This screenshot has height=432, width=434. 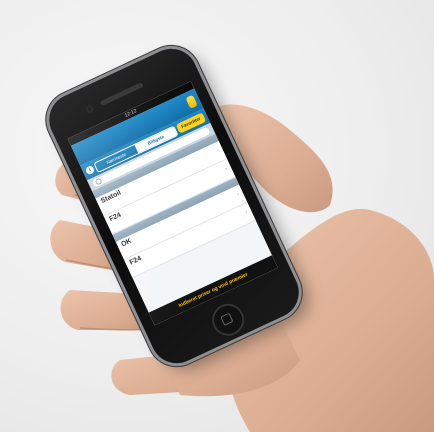 I want to click on front-camera-icon, so click(x=89, y=109).